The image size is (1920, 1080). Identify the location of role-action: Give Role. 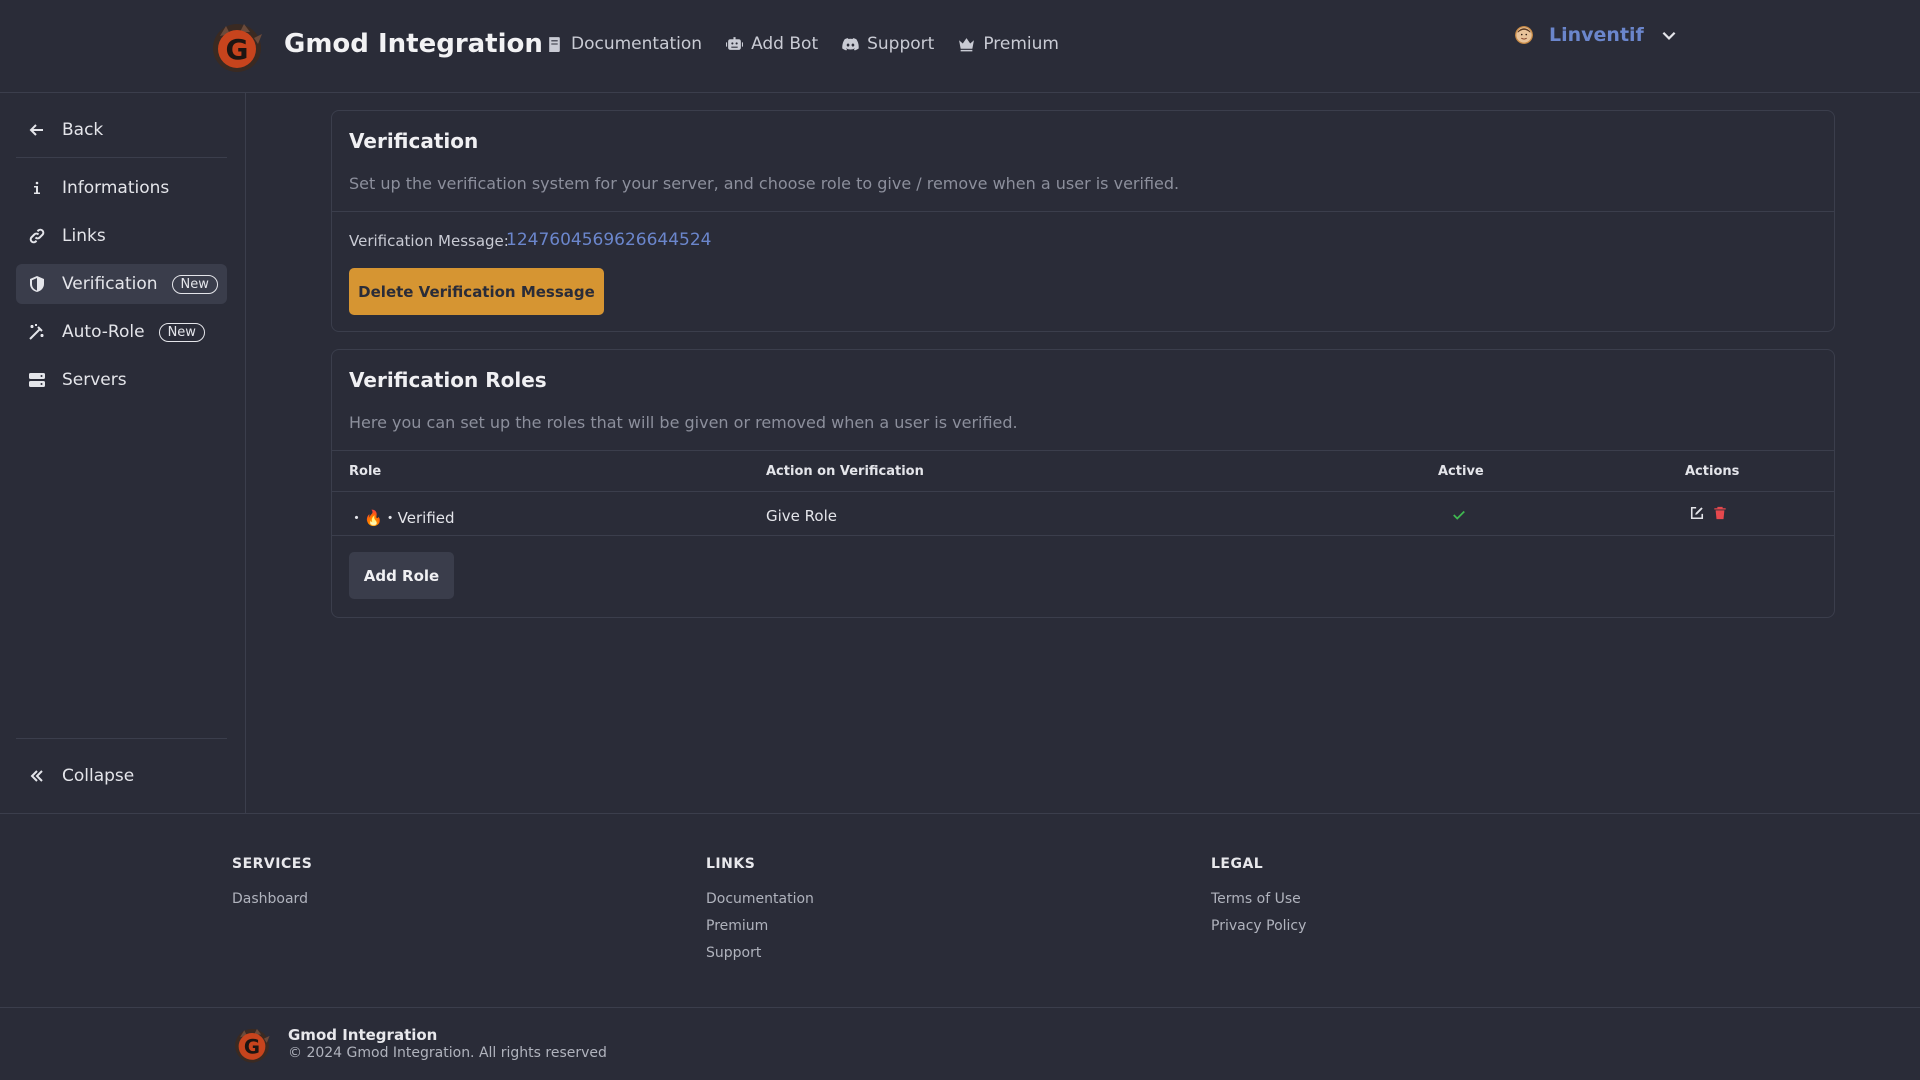
(801, 516).